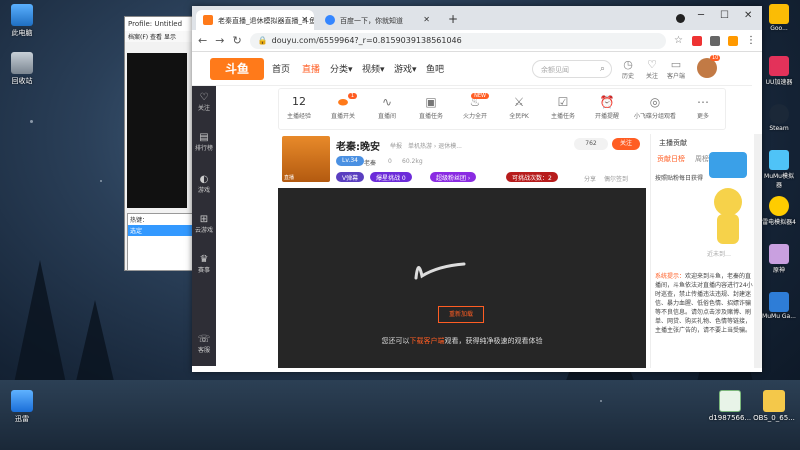  I want to click on search-input: 余额见闻 ⌕, so click(572, 69).